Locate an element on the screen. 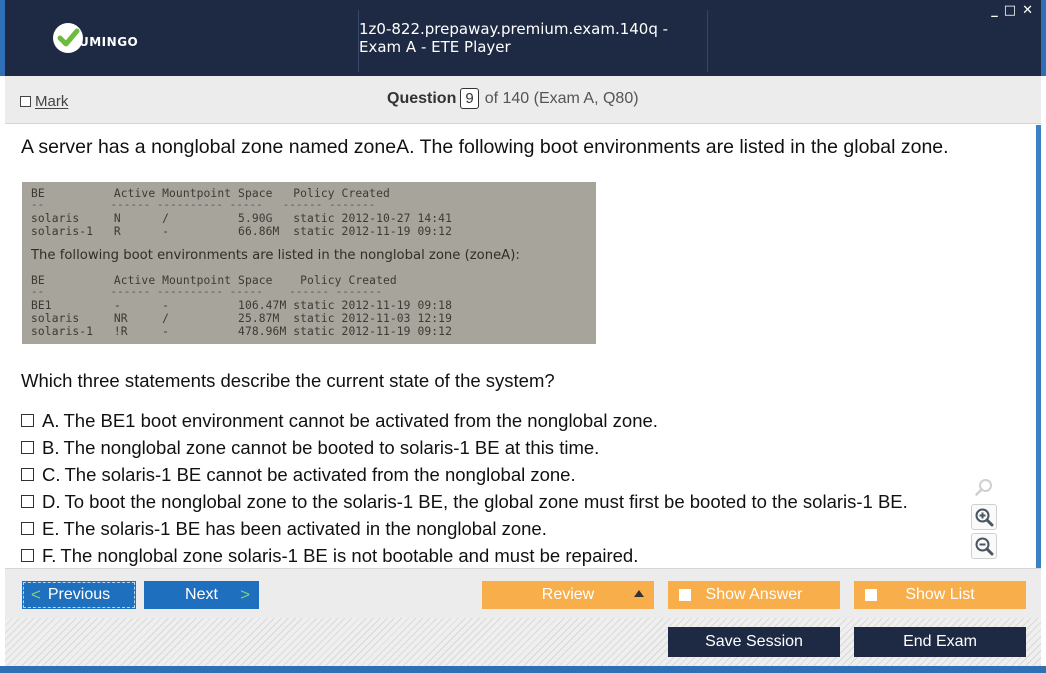 Image resolution: width=1046 pixels, height=673 pixels. app-logo: UMINGO is located at coordinates (106, 38).